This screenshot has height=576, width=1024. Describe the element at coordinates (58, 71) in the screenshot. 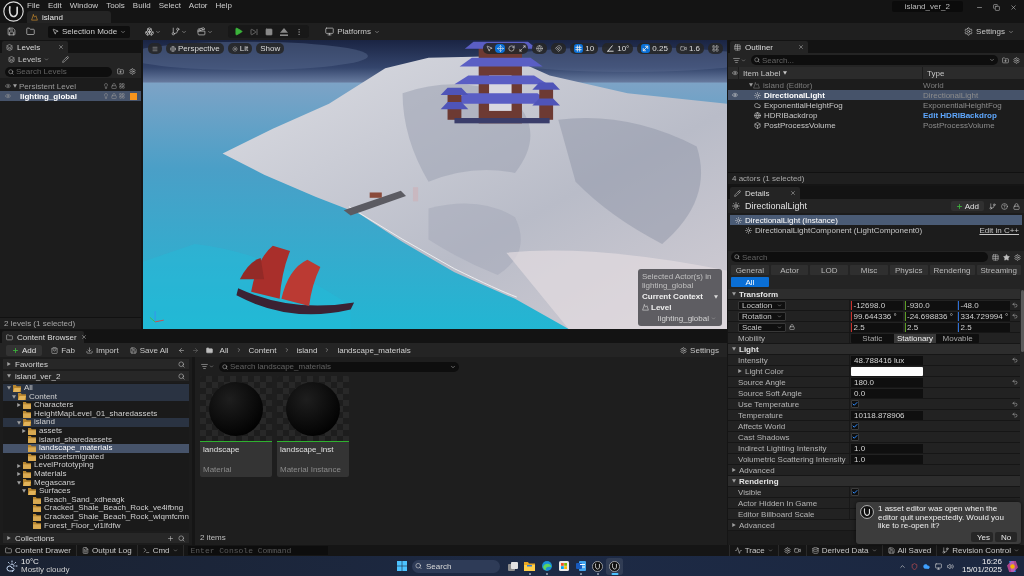

I see `search-field: Search Levels` at that location.